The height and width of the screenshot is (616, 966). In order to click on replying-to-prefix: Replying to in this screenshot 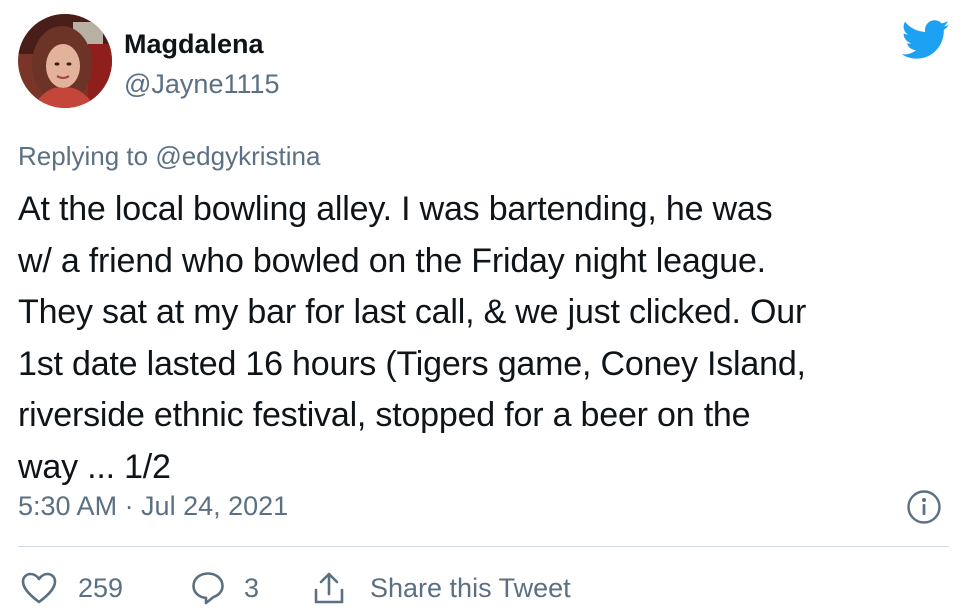, I will do `click(83, 156)`.